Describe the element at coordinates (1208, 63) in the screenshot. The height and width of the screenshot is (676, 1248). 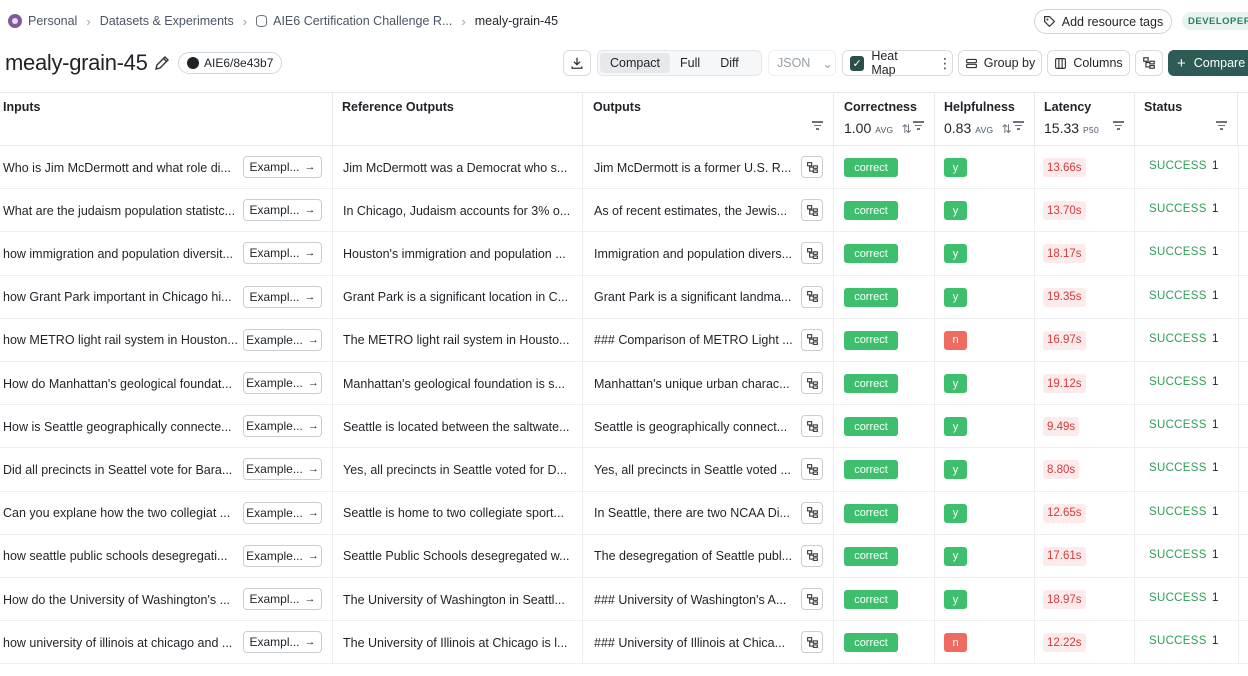
I see `compare-button: + Compare` at that location.